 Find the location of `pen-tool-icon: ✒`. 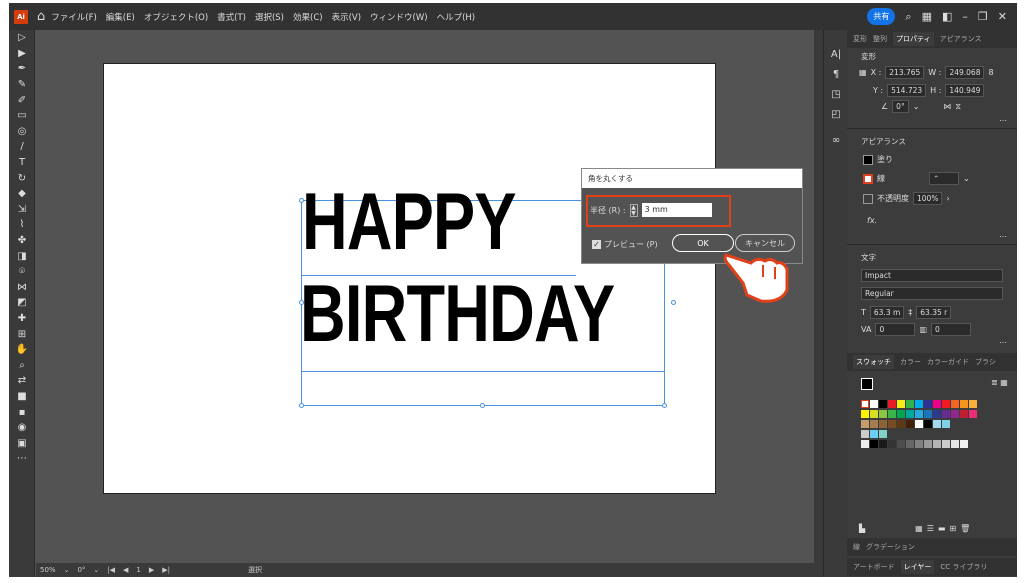

pen-tool-icon: ✒ is located at coordinates (22, 69).